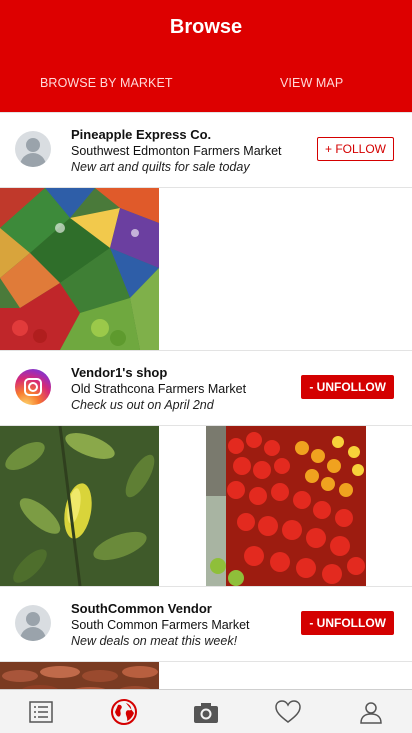  I want to click on vendor-name: Vendor1's shop, so click(158, 373).